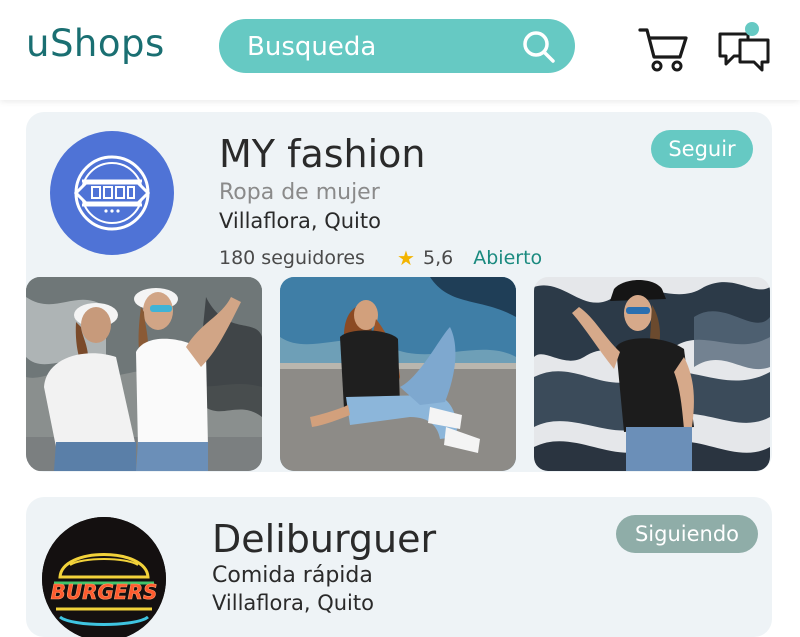 The height and width of the screenshot is (637, 800). I want to click on search-input, so click(387, 47).